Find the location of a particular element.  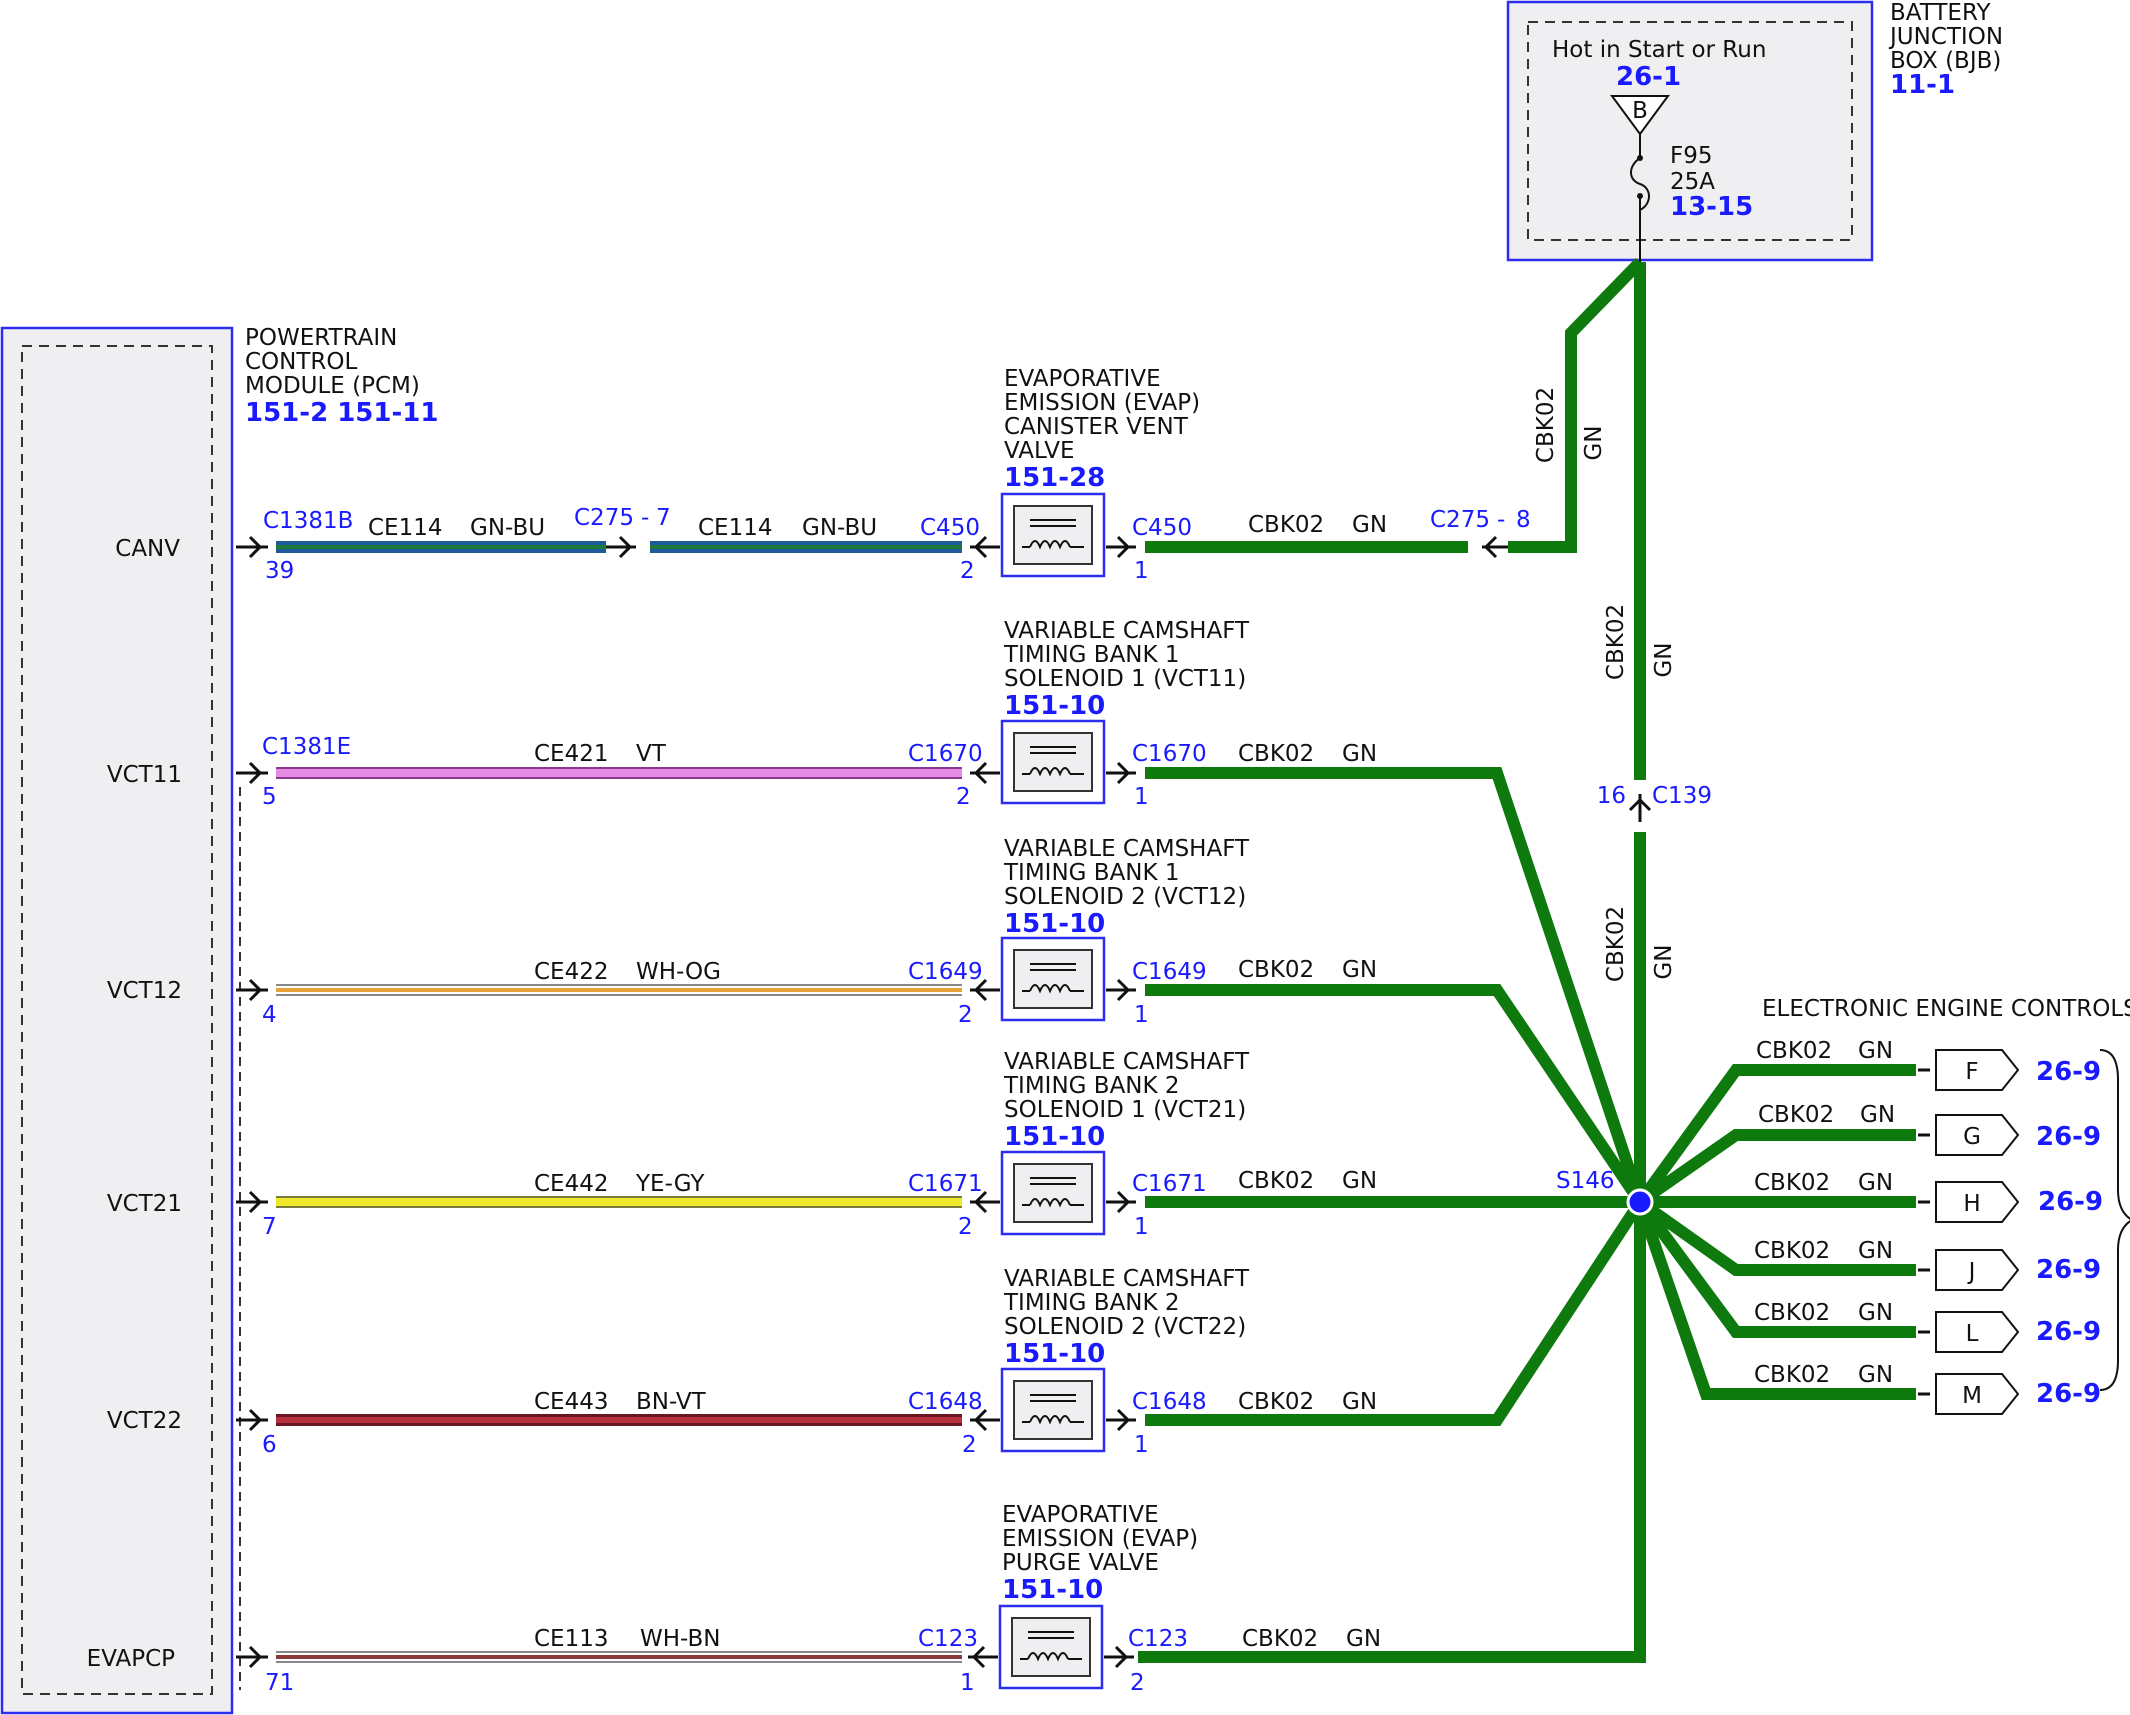

vct21-connector-right: C1671 is located at coordinates (1169, 1184).